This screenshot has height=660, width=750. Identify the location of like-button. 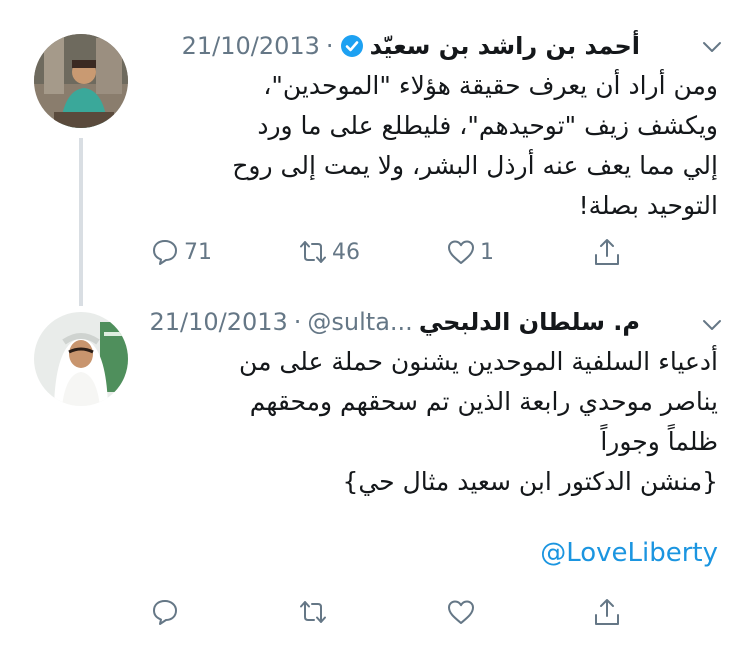
(463, 612).